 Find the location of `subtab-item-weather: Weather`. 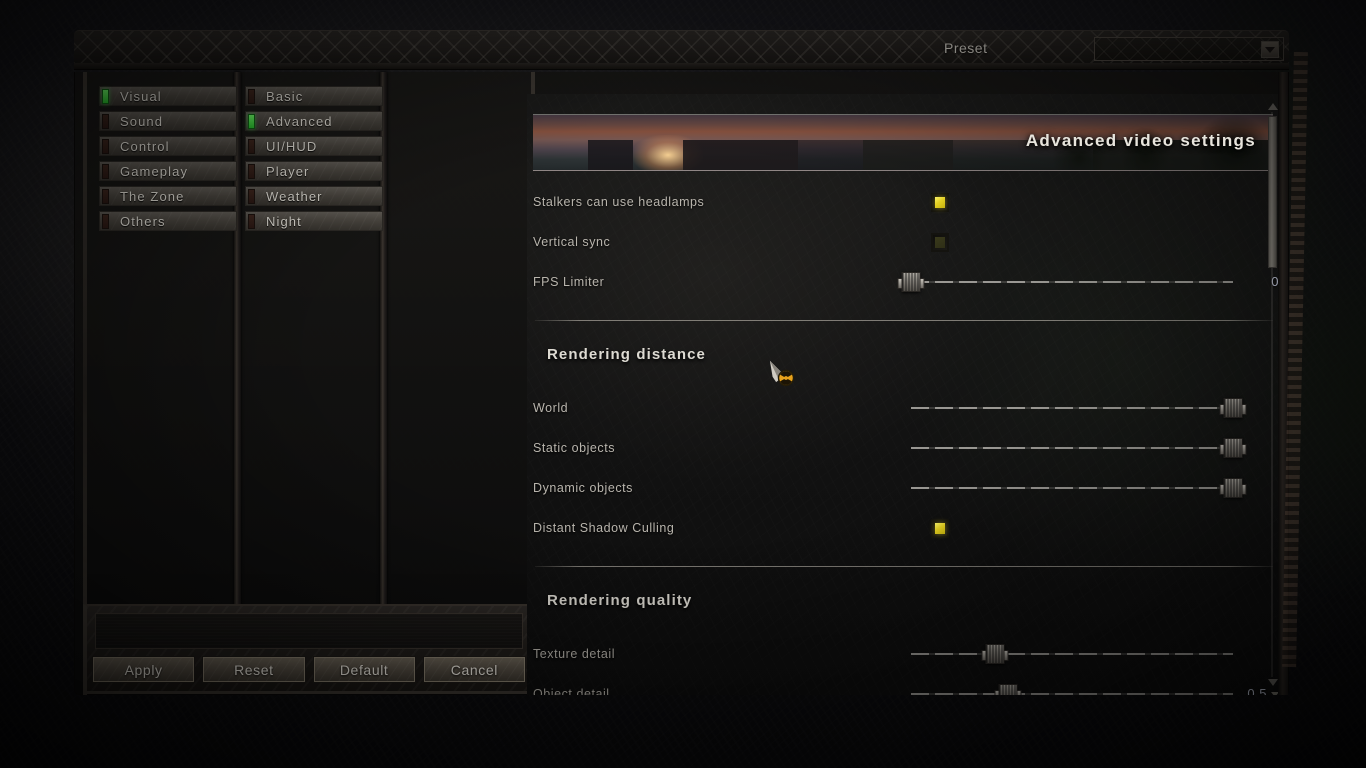

subtab-item-weather: Weather is located at coordinates (314, 196).